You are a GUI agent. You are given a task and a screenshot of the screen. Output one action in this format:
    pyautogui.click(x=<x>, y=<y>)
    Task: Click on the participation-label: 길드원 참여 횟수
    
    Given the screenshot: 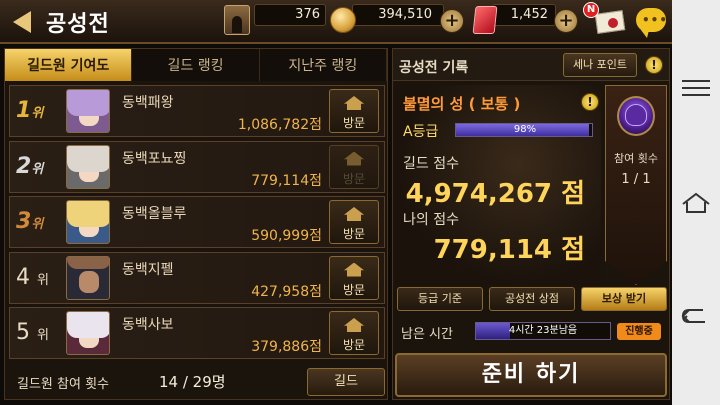 What is the action you would take?
    pyautogui.click(x=63, y=384)
    